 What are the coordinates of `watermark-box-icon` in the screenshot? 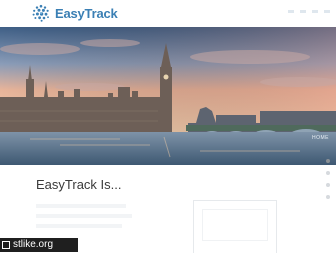 It's located at (6, 245).